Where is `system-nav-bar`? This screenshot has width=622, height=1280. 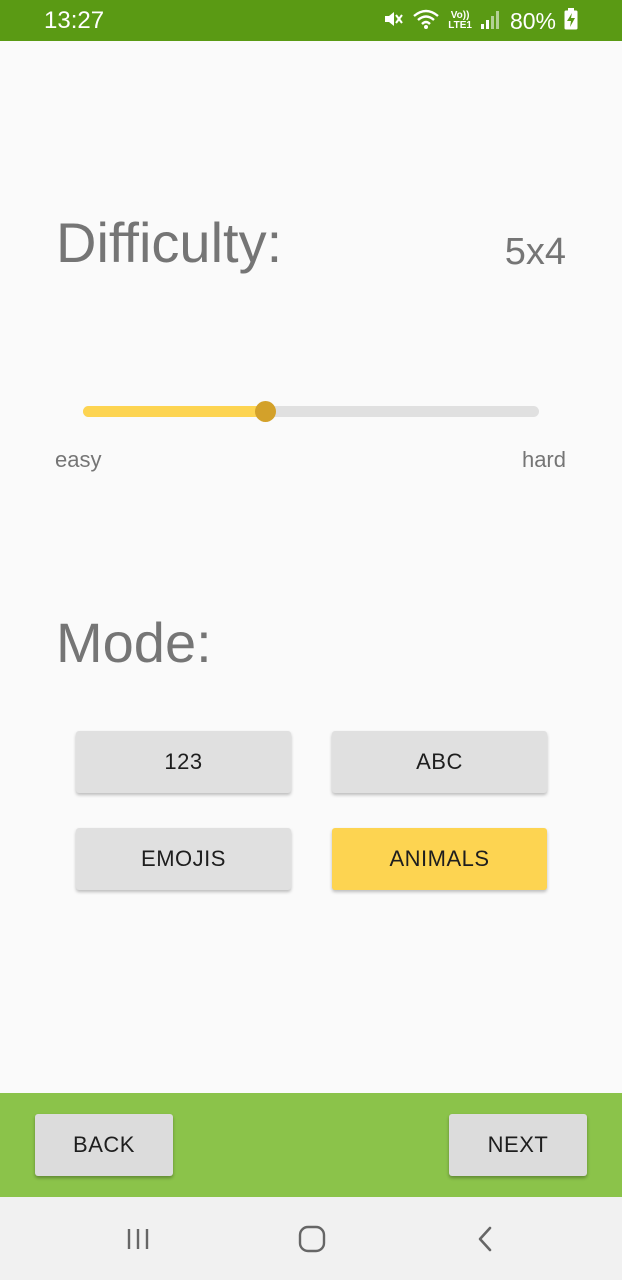 system-nav-bar is located at coordinates (311, 1238).